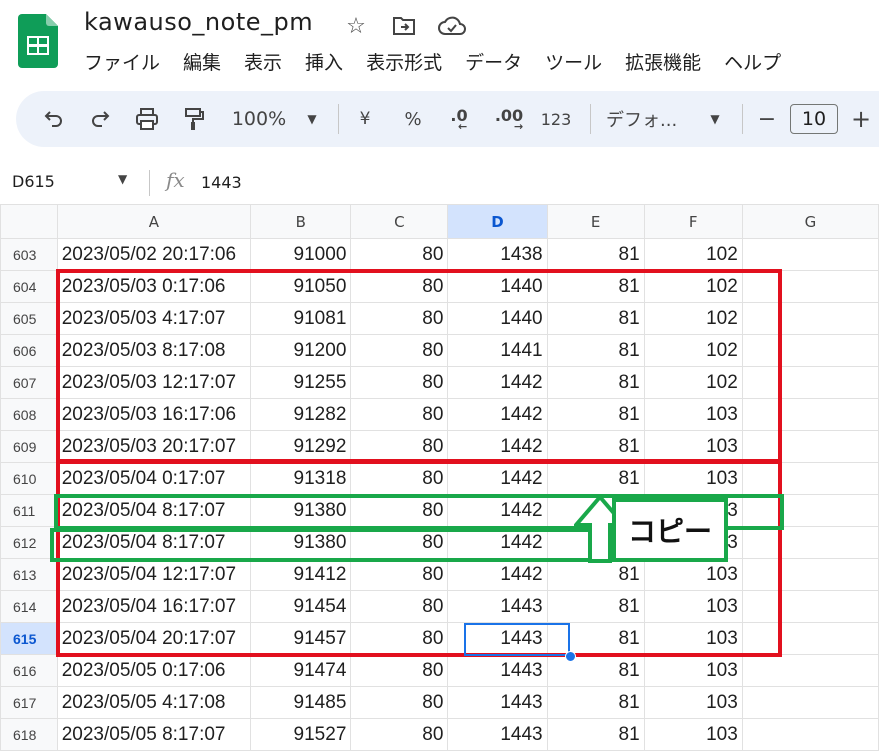 The height and width of the screenshot is (755, 879). What do you see at coordinates (301, 510) in the screenshot?
I see `cell-b: 91380` at bounding box center [301, 510].